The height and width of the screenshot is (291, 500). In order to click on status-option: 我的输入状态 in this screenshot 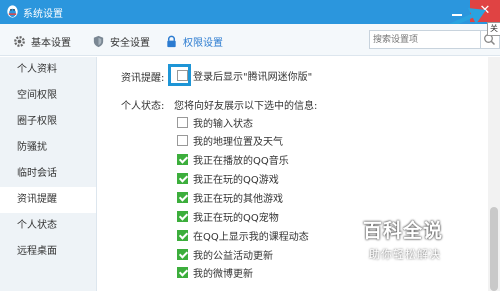, I will do `click(215, 122)`.